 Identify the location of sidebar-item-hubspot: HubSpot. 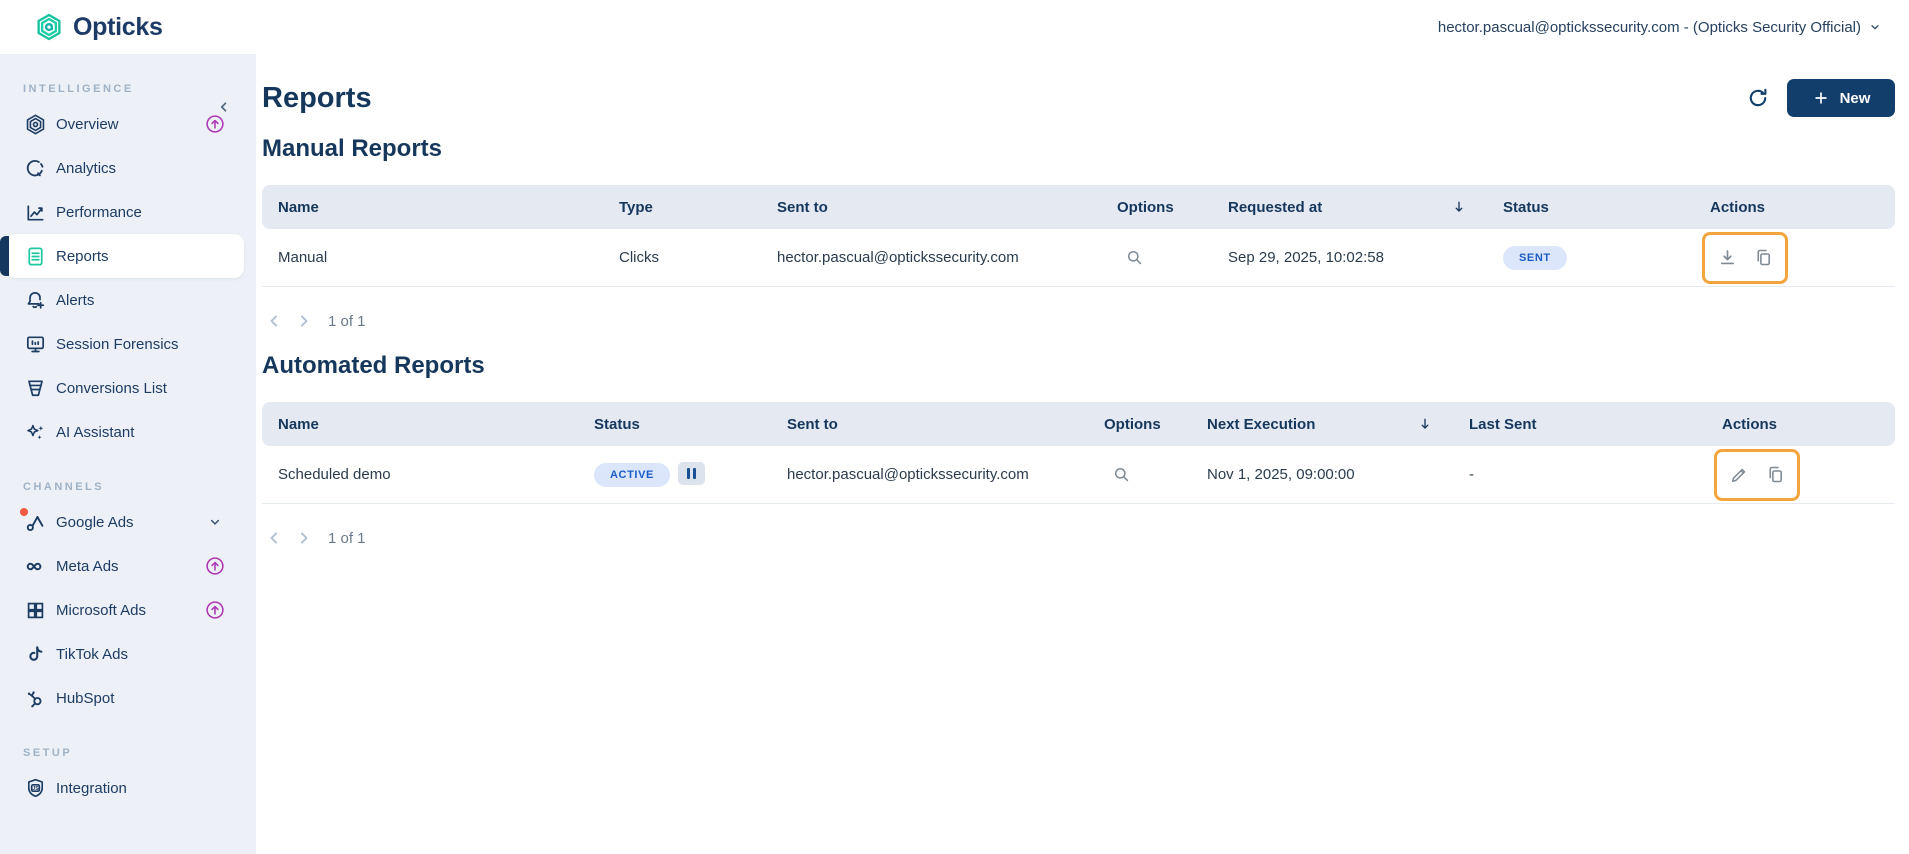
(125, 698).